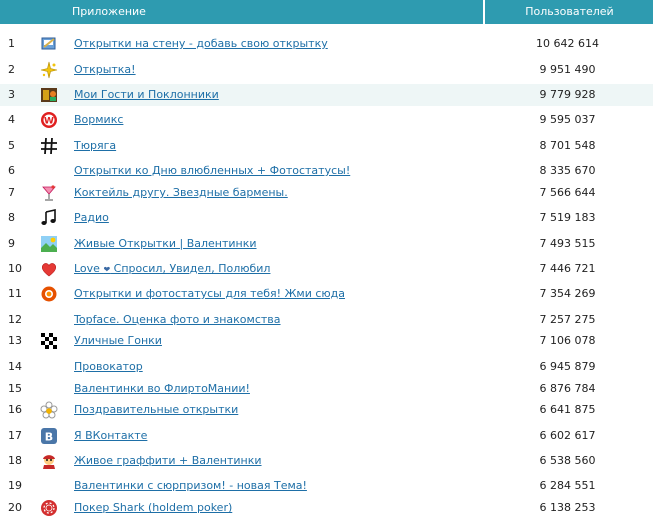  I want to click on app-name-link: Я ВКонтакте, so click(110, 435).